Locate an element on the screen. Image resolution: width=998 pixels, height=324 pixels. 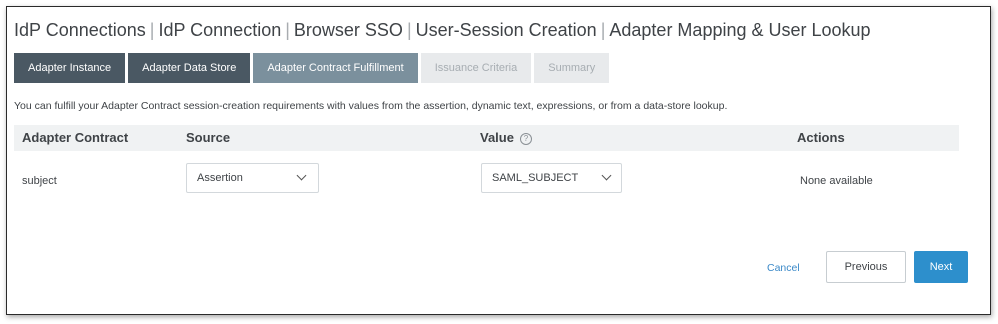
cell-actions: None available is located at coordinates (836, 181).